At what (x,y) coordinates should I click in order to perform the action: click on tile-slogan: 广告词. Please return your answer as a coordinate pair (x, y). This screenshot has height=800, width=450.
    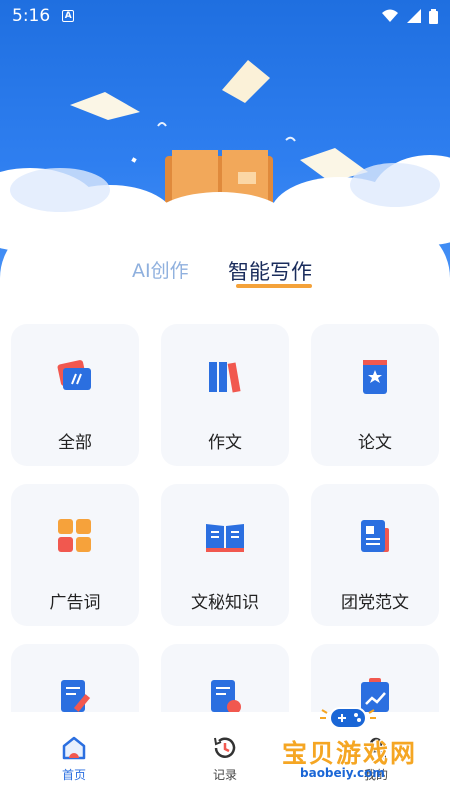
    Looking at the image, I should click on (75, 555).